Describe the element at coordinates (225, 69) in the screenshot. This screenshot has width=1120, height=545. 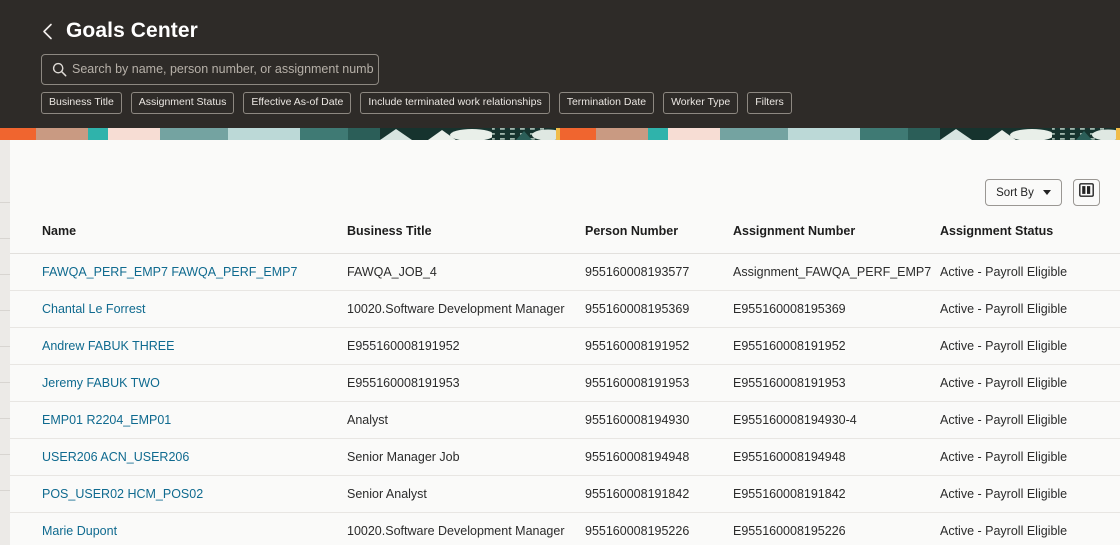
I see `search-input` at that location.